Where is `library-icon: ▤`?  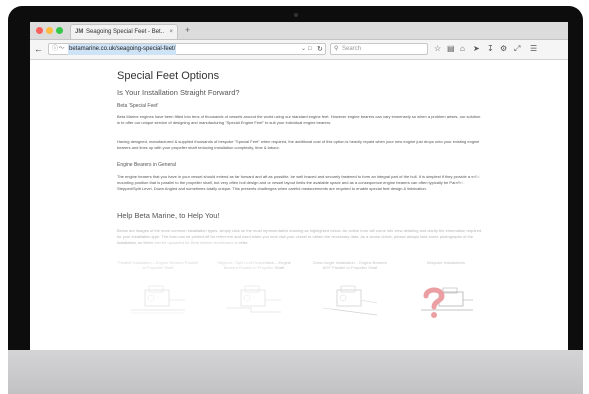
library-icon: ▤ is located at coordinates (451, 49).